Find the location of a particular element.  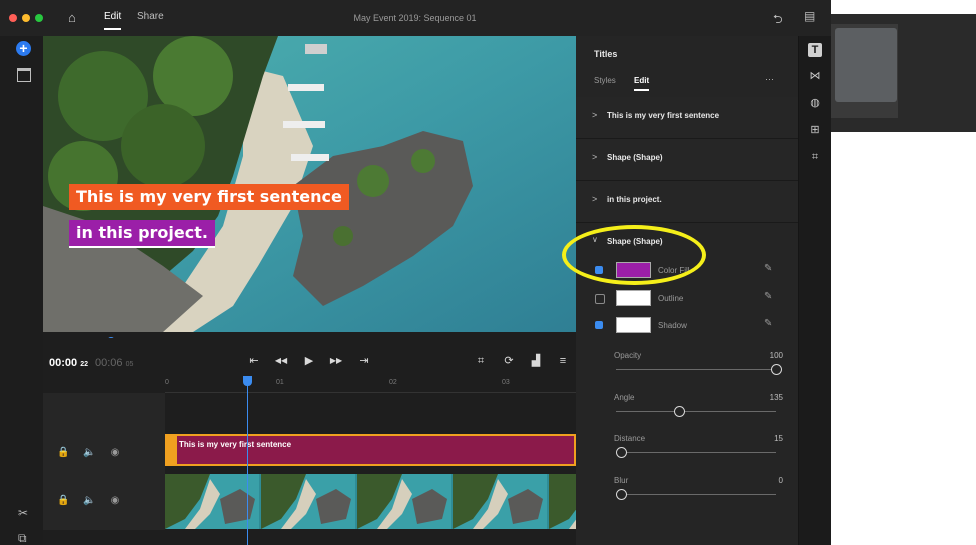

opacity-slider: Opacity 100 is located at coordinates (699, 364).